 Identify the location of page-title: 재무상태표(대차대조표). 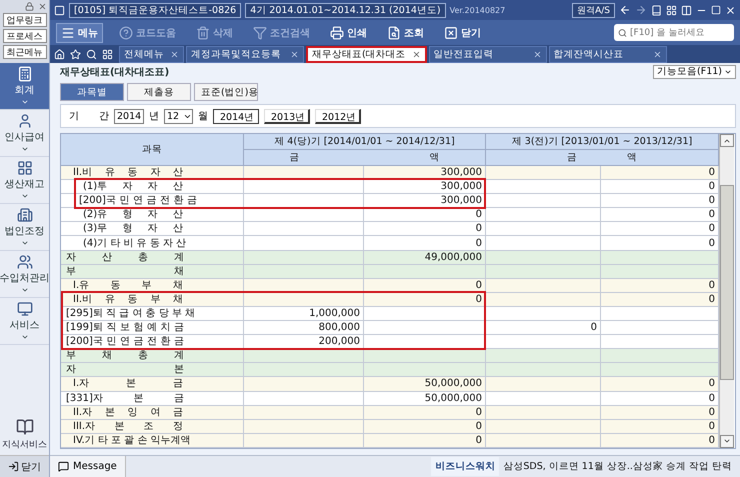
(115, 72).